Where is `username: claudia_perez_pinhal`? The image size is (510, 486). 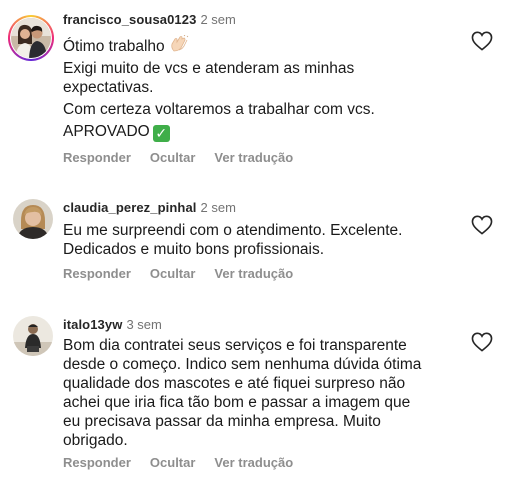
username: claudia_perez_pinhal is located at coordinates (130, 207).